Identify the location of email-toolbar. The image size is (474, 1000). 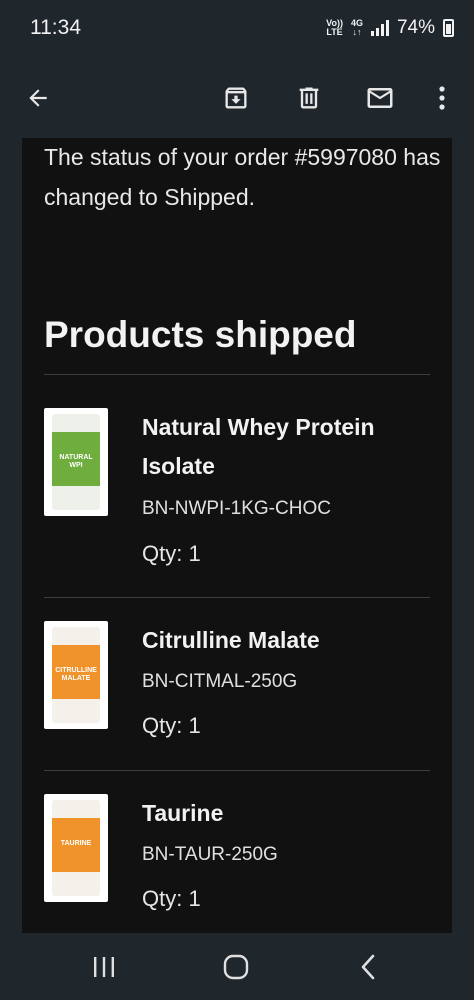
(237, 98).